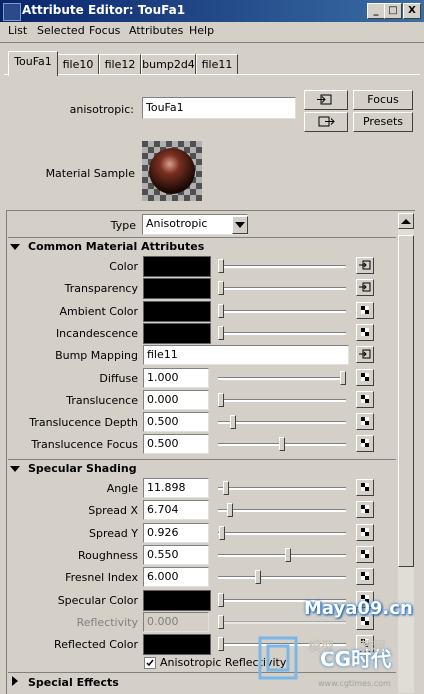 This screenshot has width=424, height=694. Describe the element at coordinates (202, 459) in the screenshot. I see `section-divider` at that location.